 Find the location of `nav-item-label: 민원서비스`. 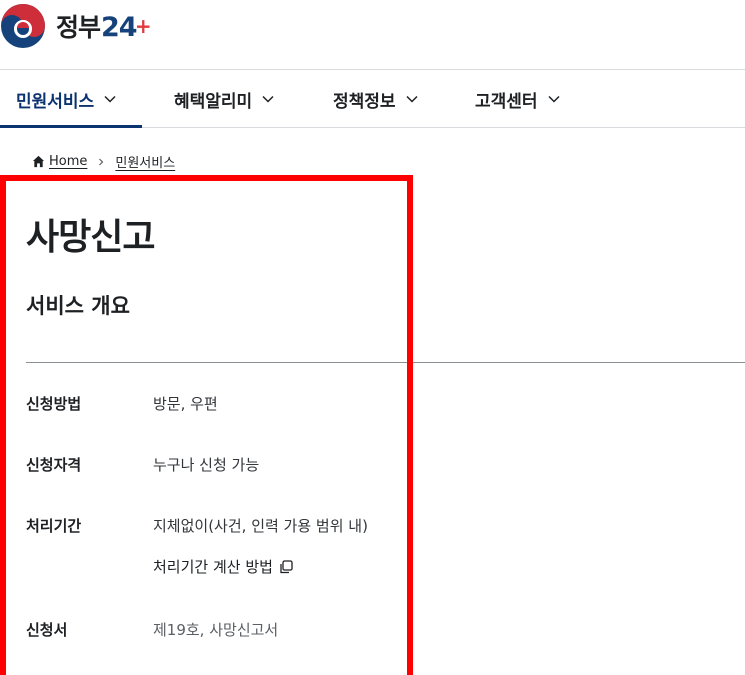

nav-item-label: 민원서비스 is located at coordinates (55, 101).